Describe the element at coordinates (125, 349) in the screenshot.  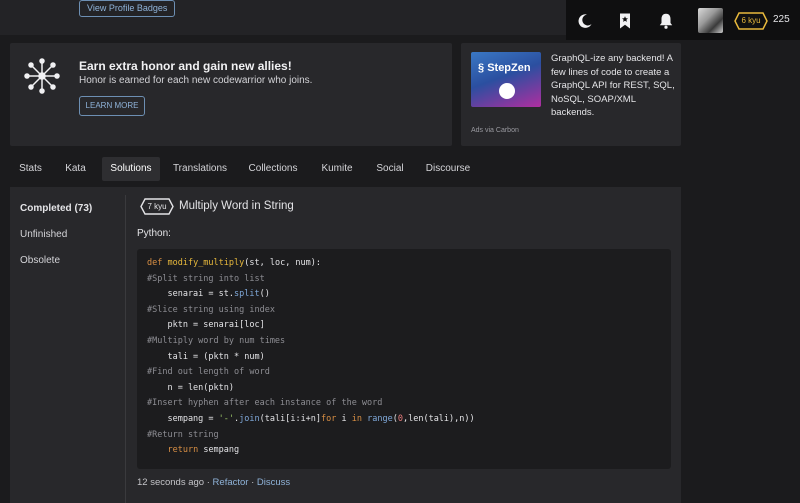
I see `sidebar-divider` at that location.